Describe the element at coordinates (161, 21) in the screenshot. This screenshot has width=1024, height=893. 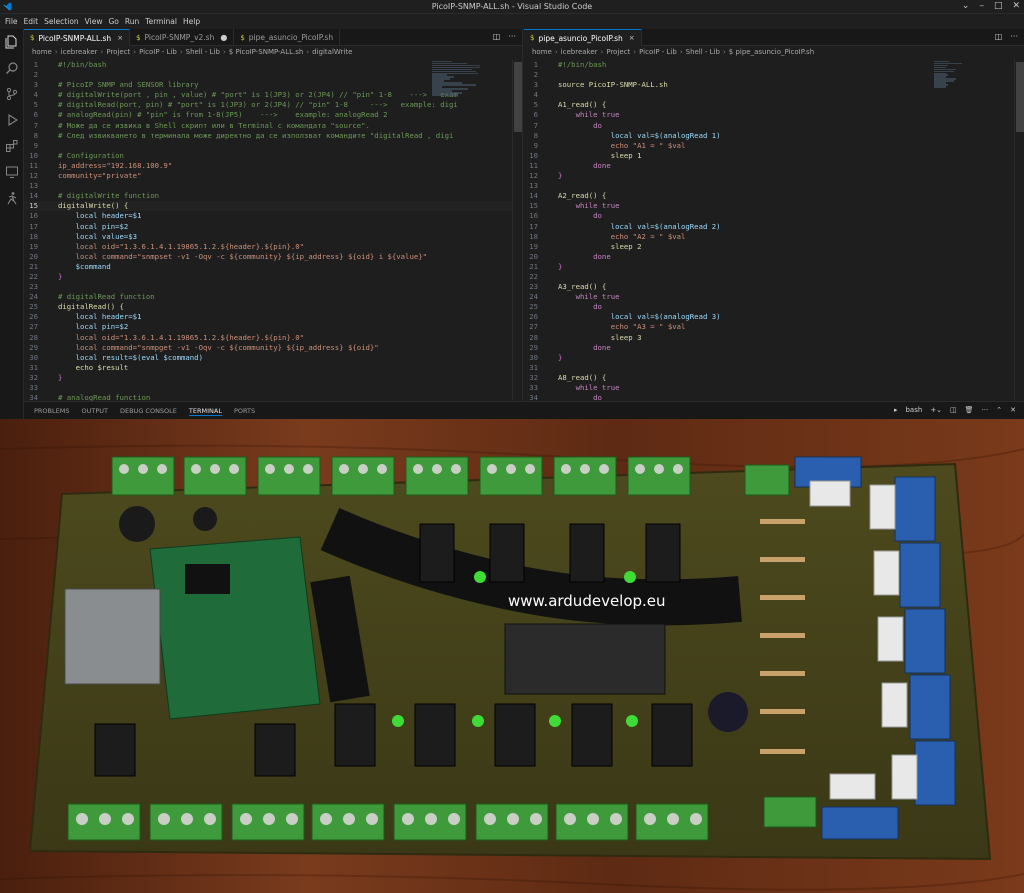
I see `menu-terminal: Terminal` at that location.